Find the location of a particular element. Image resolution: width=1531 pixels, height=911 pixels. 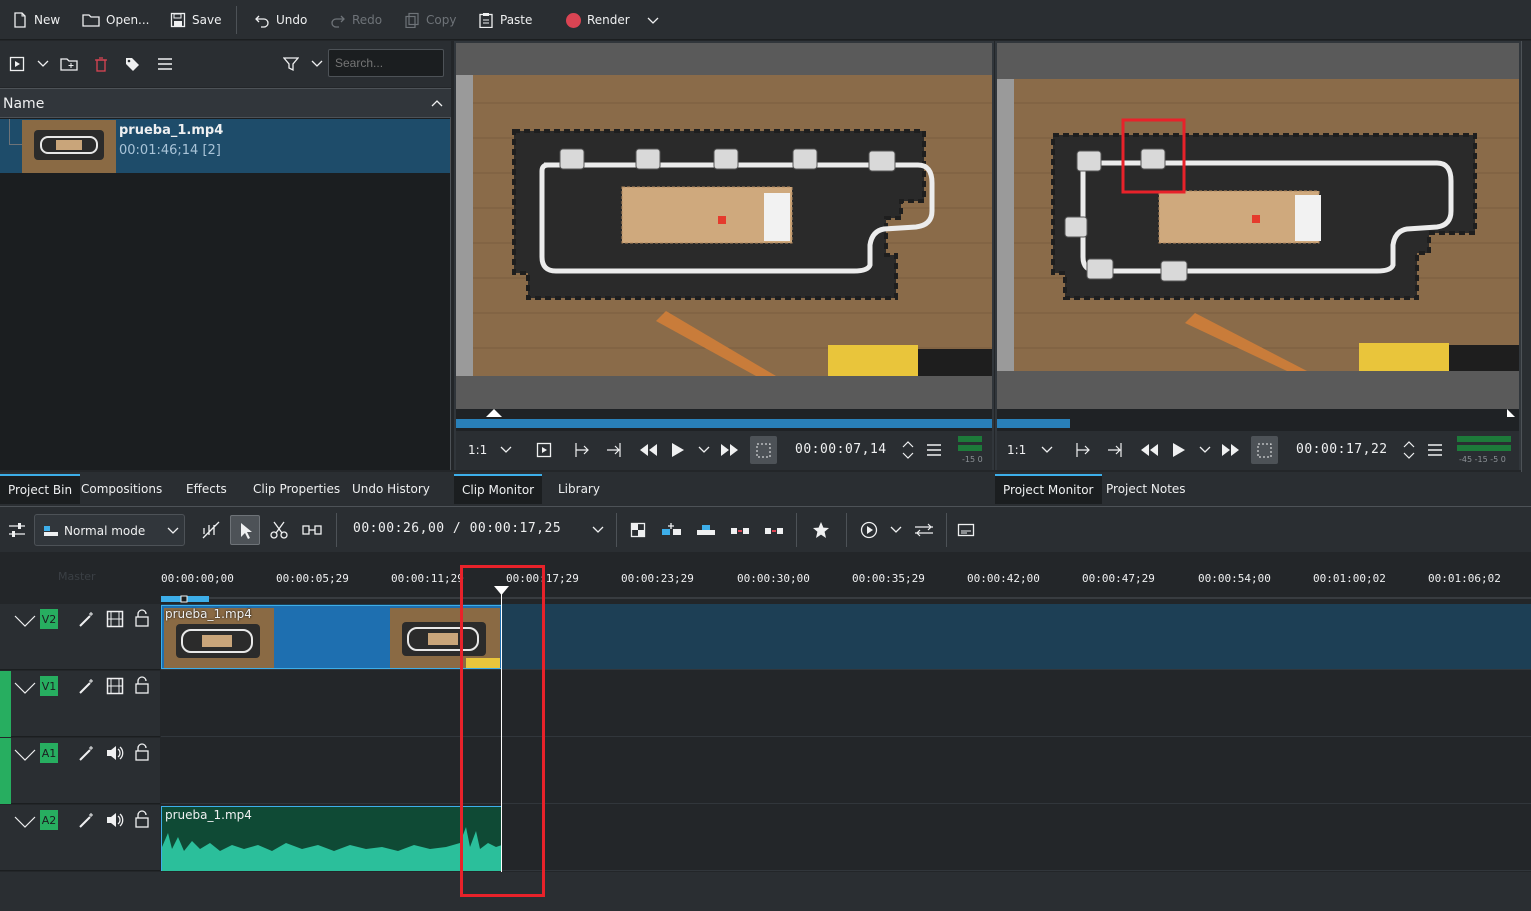

subtitle-icon is located at coordinates (966, 530).